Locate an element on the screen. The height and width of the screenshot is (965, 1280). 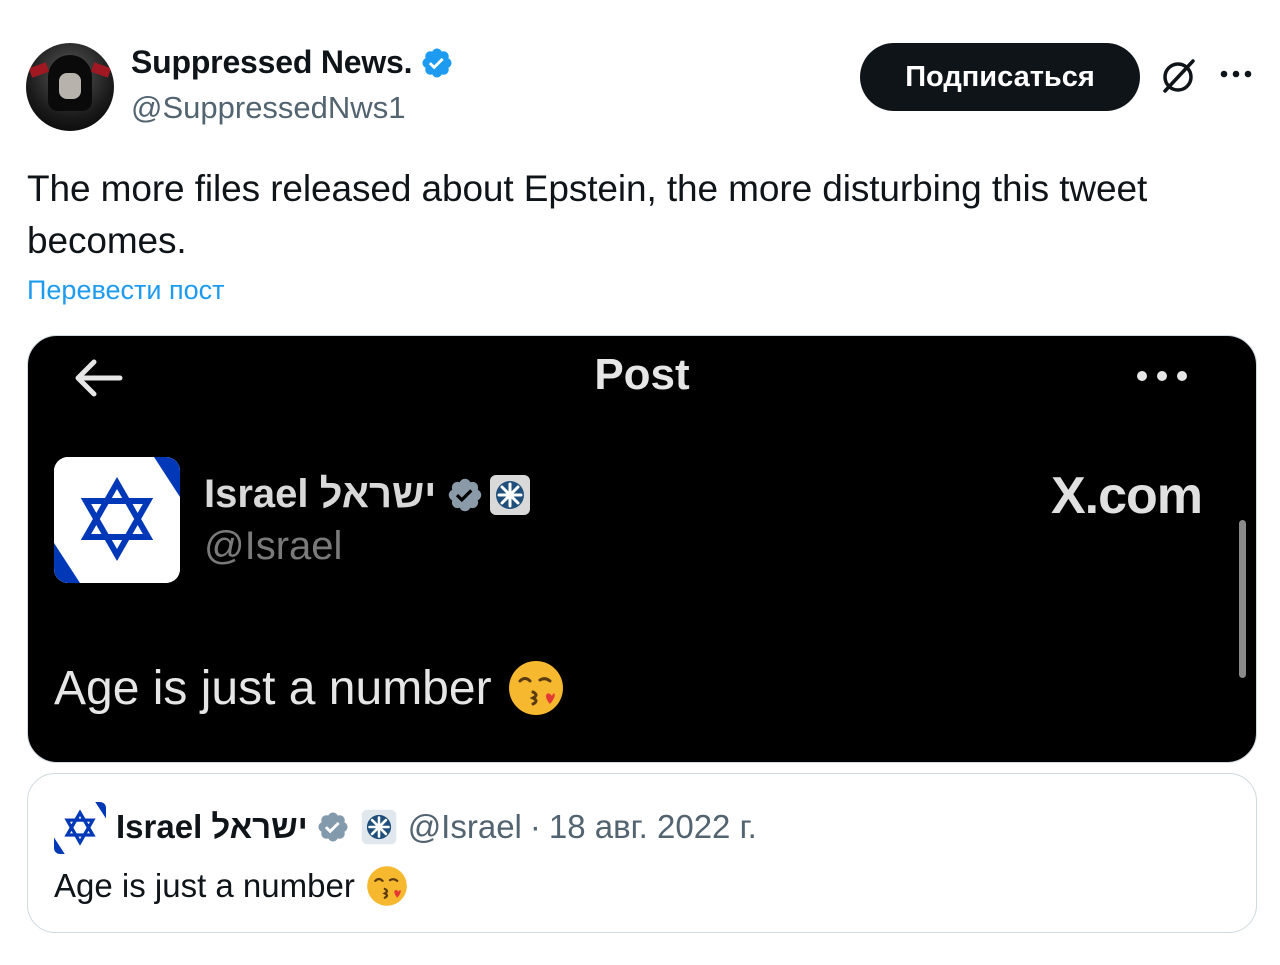
quoted-avatar is located at coordinates (80, 828).